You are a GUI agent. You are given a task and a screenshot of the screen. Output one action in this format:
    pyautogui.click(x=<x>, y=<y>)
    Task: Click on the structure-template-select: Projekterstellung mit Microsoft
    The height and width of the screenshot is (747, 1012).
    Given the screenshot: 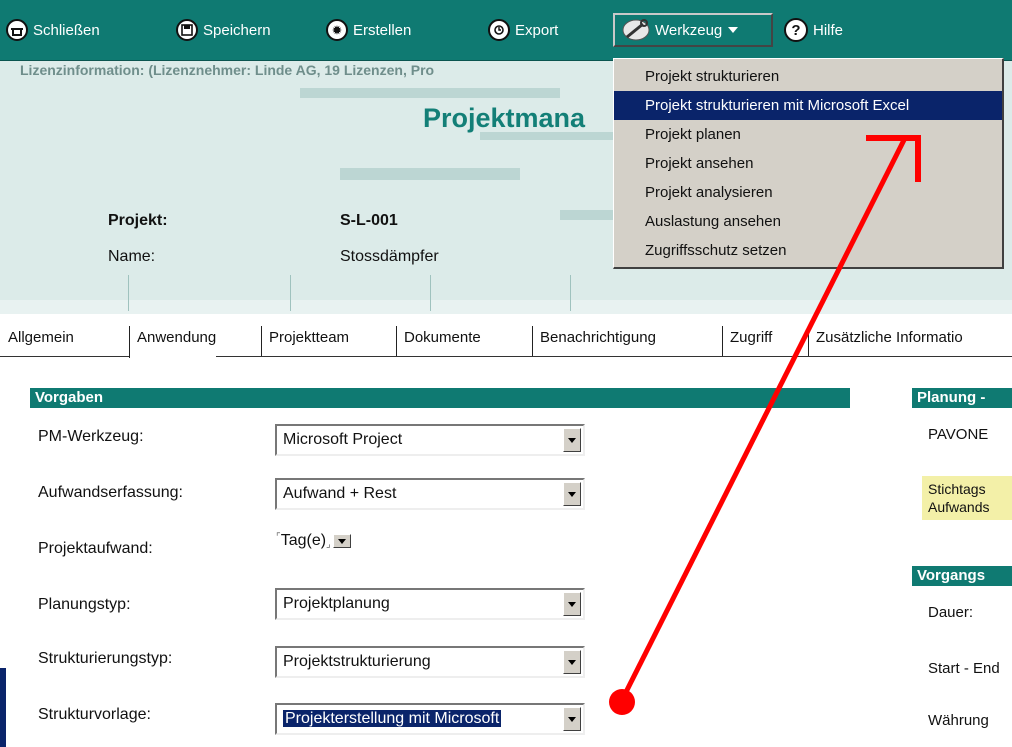 What is the action you would take?
    pyautogui.click(x=430, y=719)
    